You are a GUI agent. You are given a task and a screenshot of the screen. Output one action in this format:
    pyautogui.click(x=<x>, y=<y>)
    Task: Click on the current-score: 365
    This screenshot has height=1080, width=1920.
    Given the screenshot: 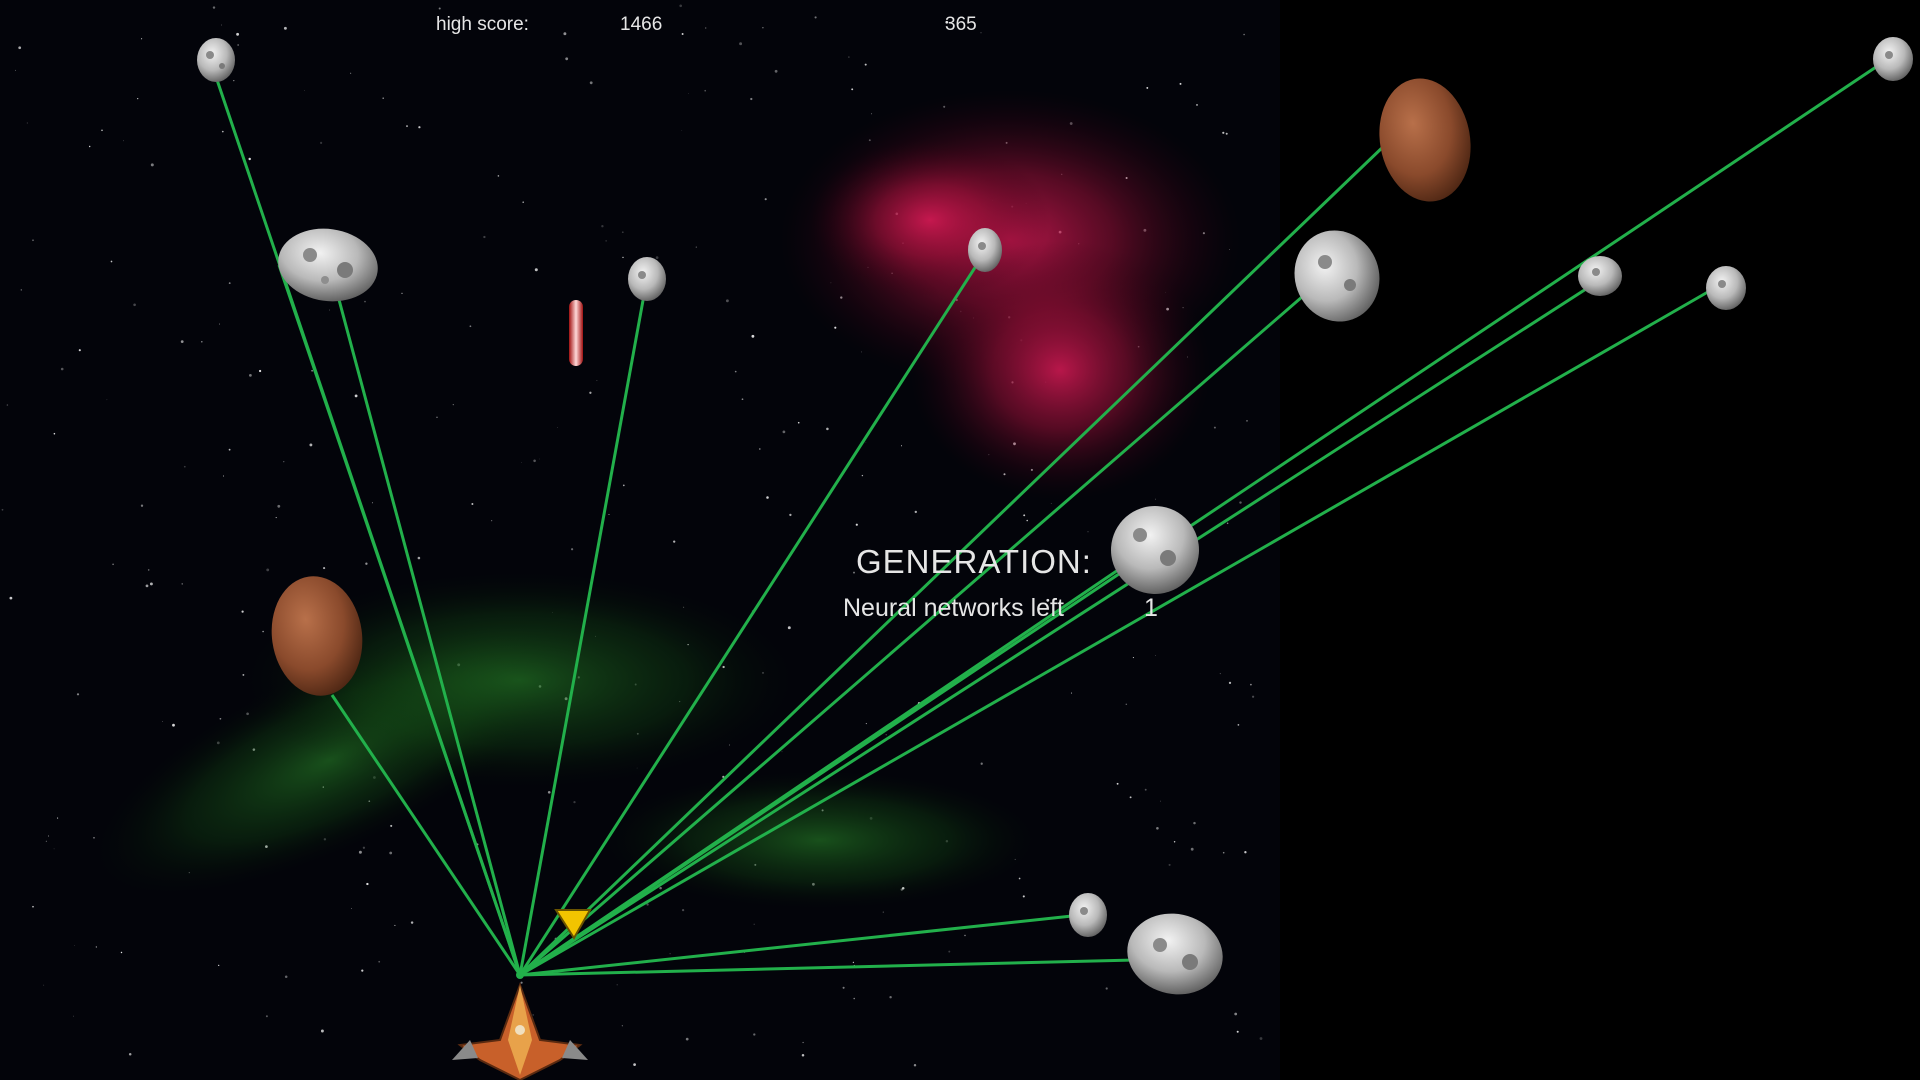 What is the action you would take?
    pyautogui.click(x=961, y=24)
    